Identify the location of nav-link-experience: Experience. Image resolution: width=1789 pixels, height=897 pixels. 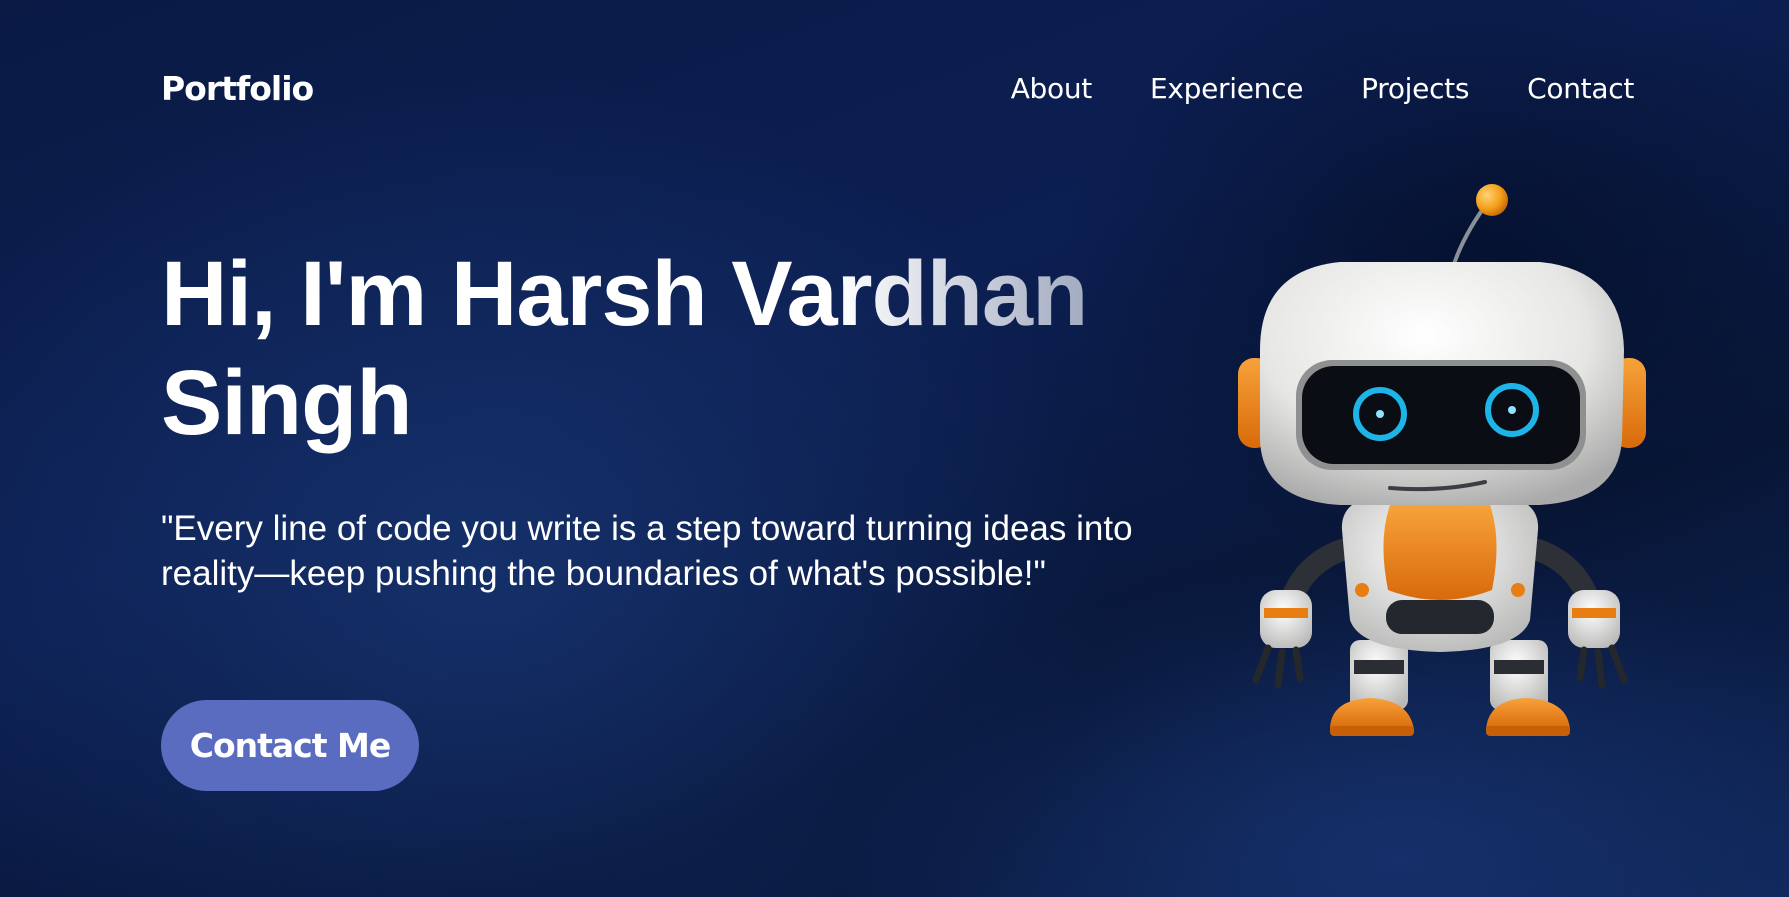
(1226, 88).